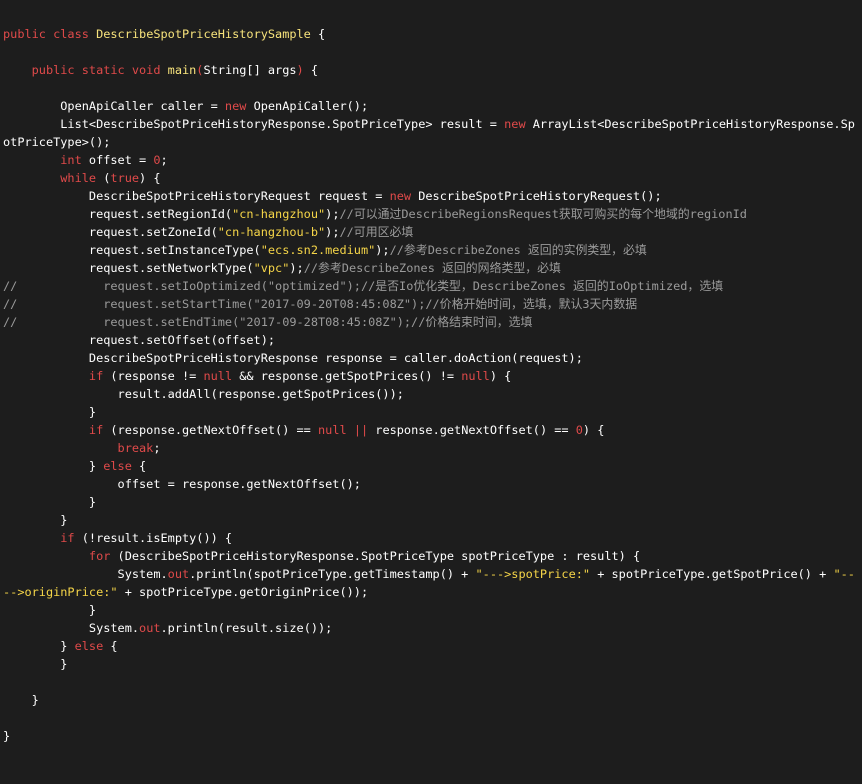 The image size is (862, 784). Describe the element at coordinates (182, 70) in the screenshot. I see `class-name-token: main` at that location.